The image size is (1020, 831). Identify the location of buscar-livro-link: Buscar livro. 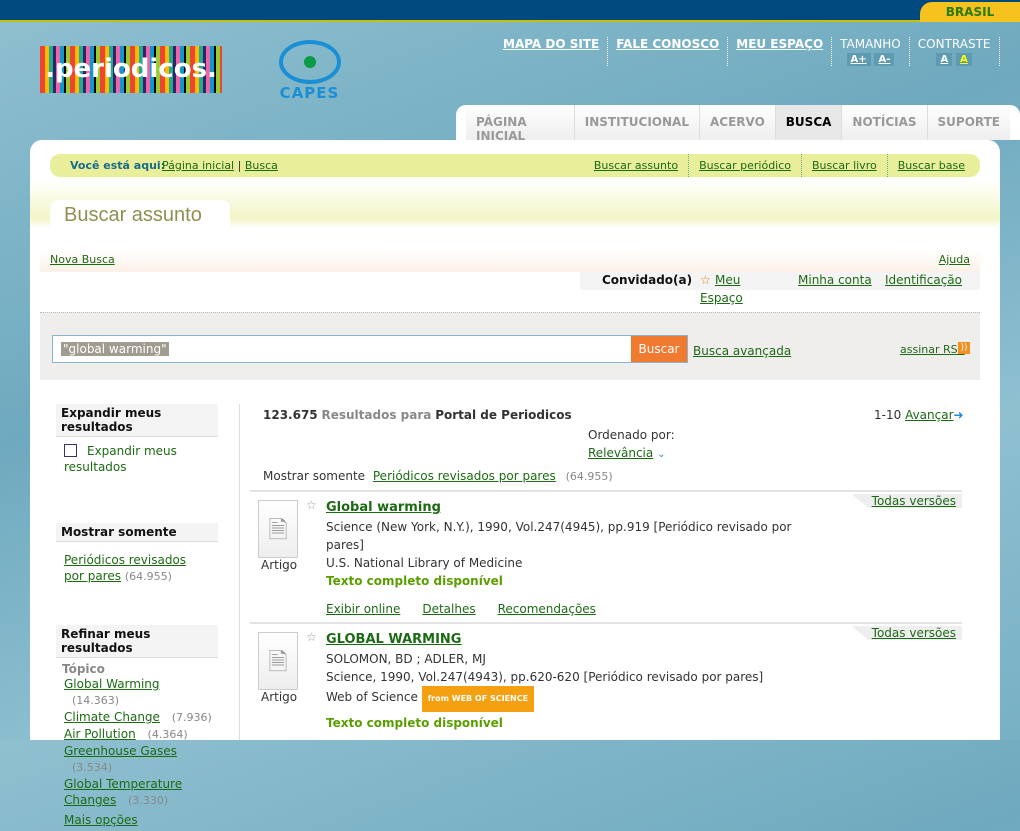
(844, 165).